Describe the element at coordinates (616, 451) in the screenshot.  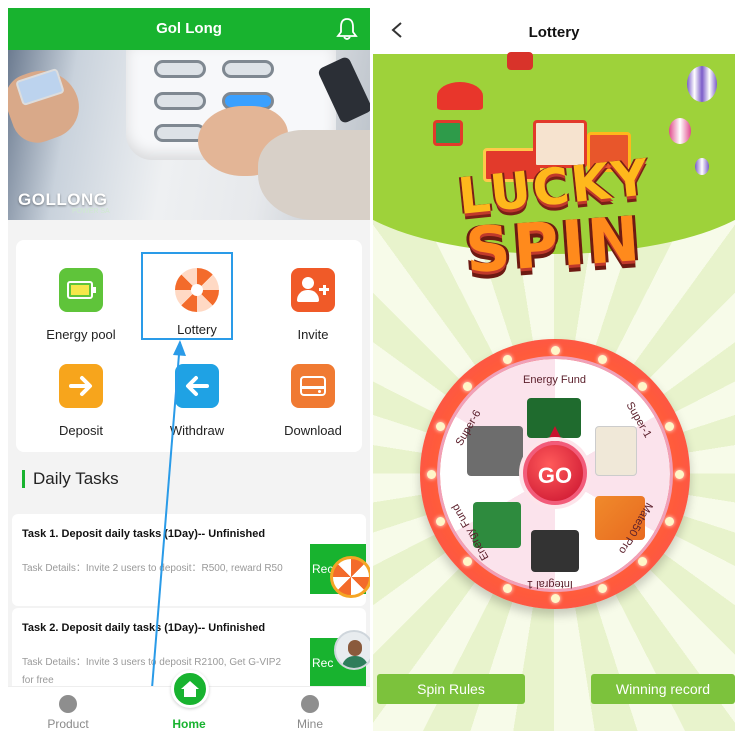
I see `prize-super-1-image` at that location.